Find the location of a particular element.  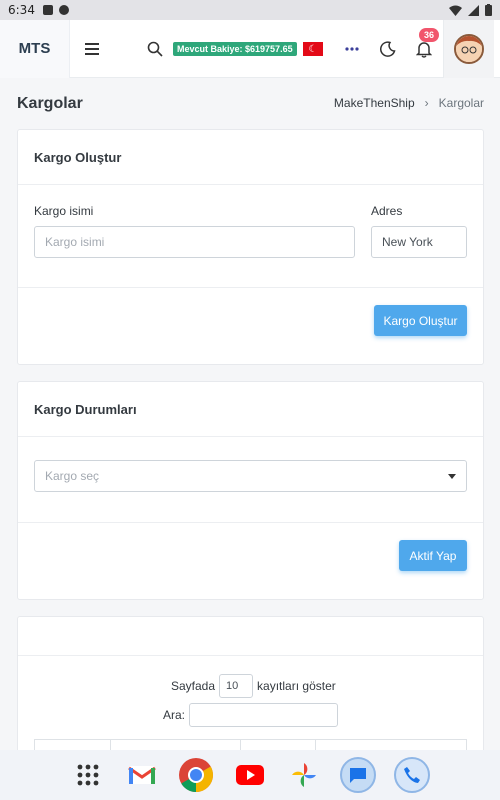

more-dots-icon is located at coordinates (352, 49).